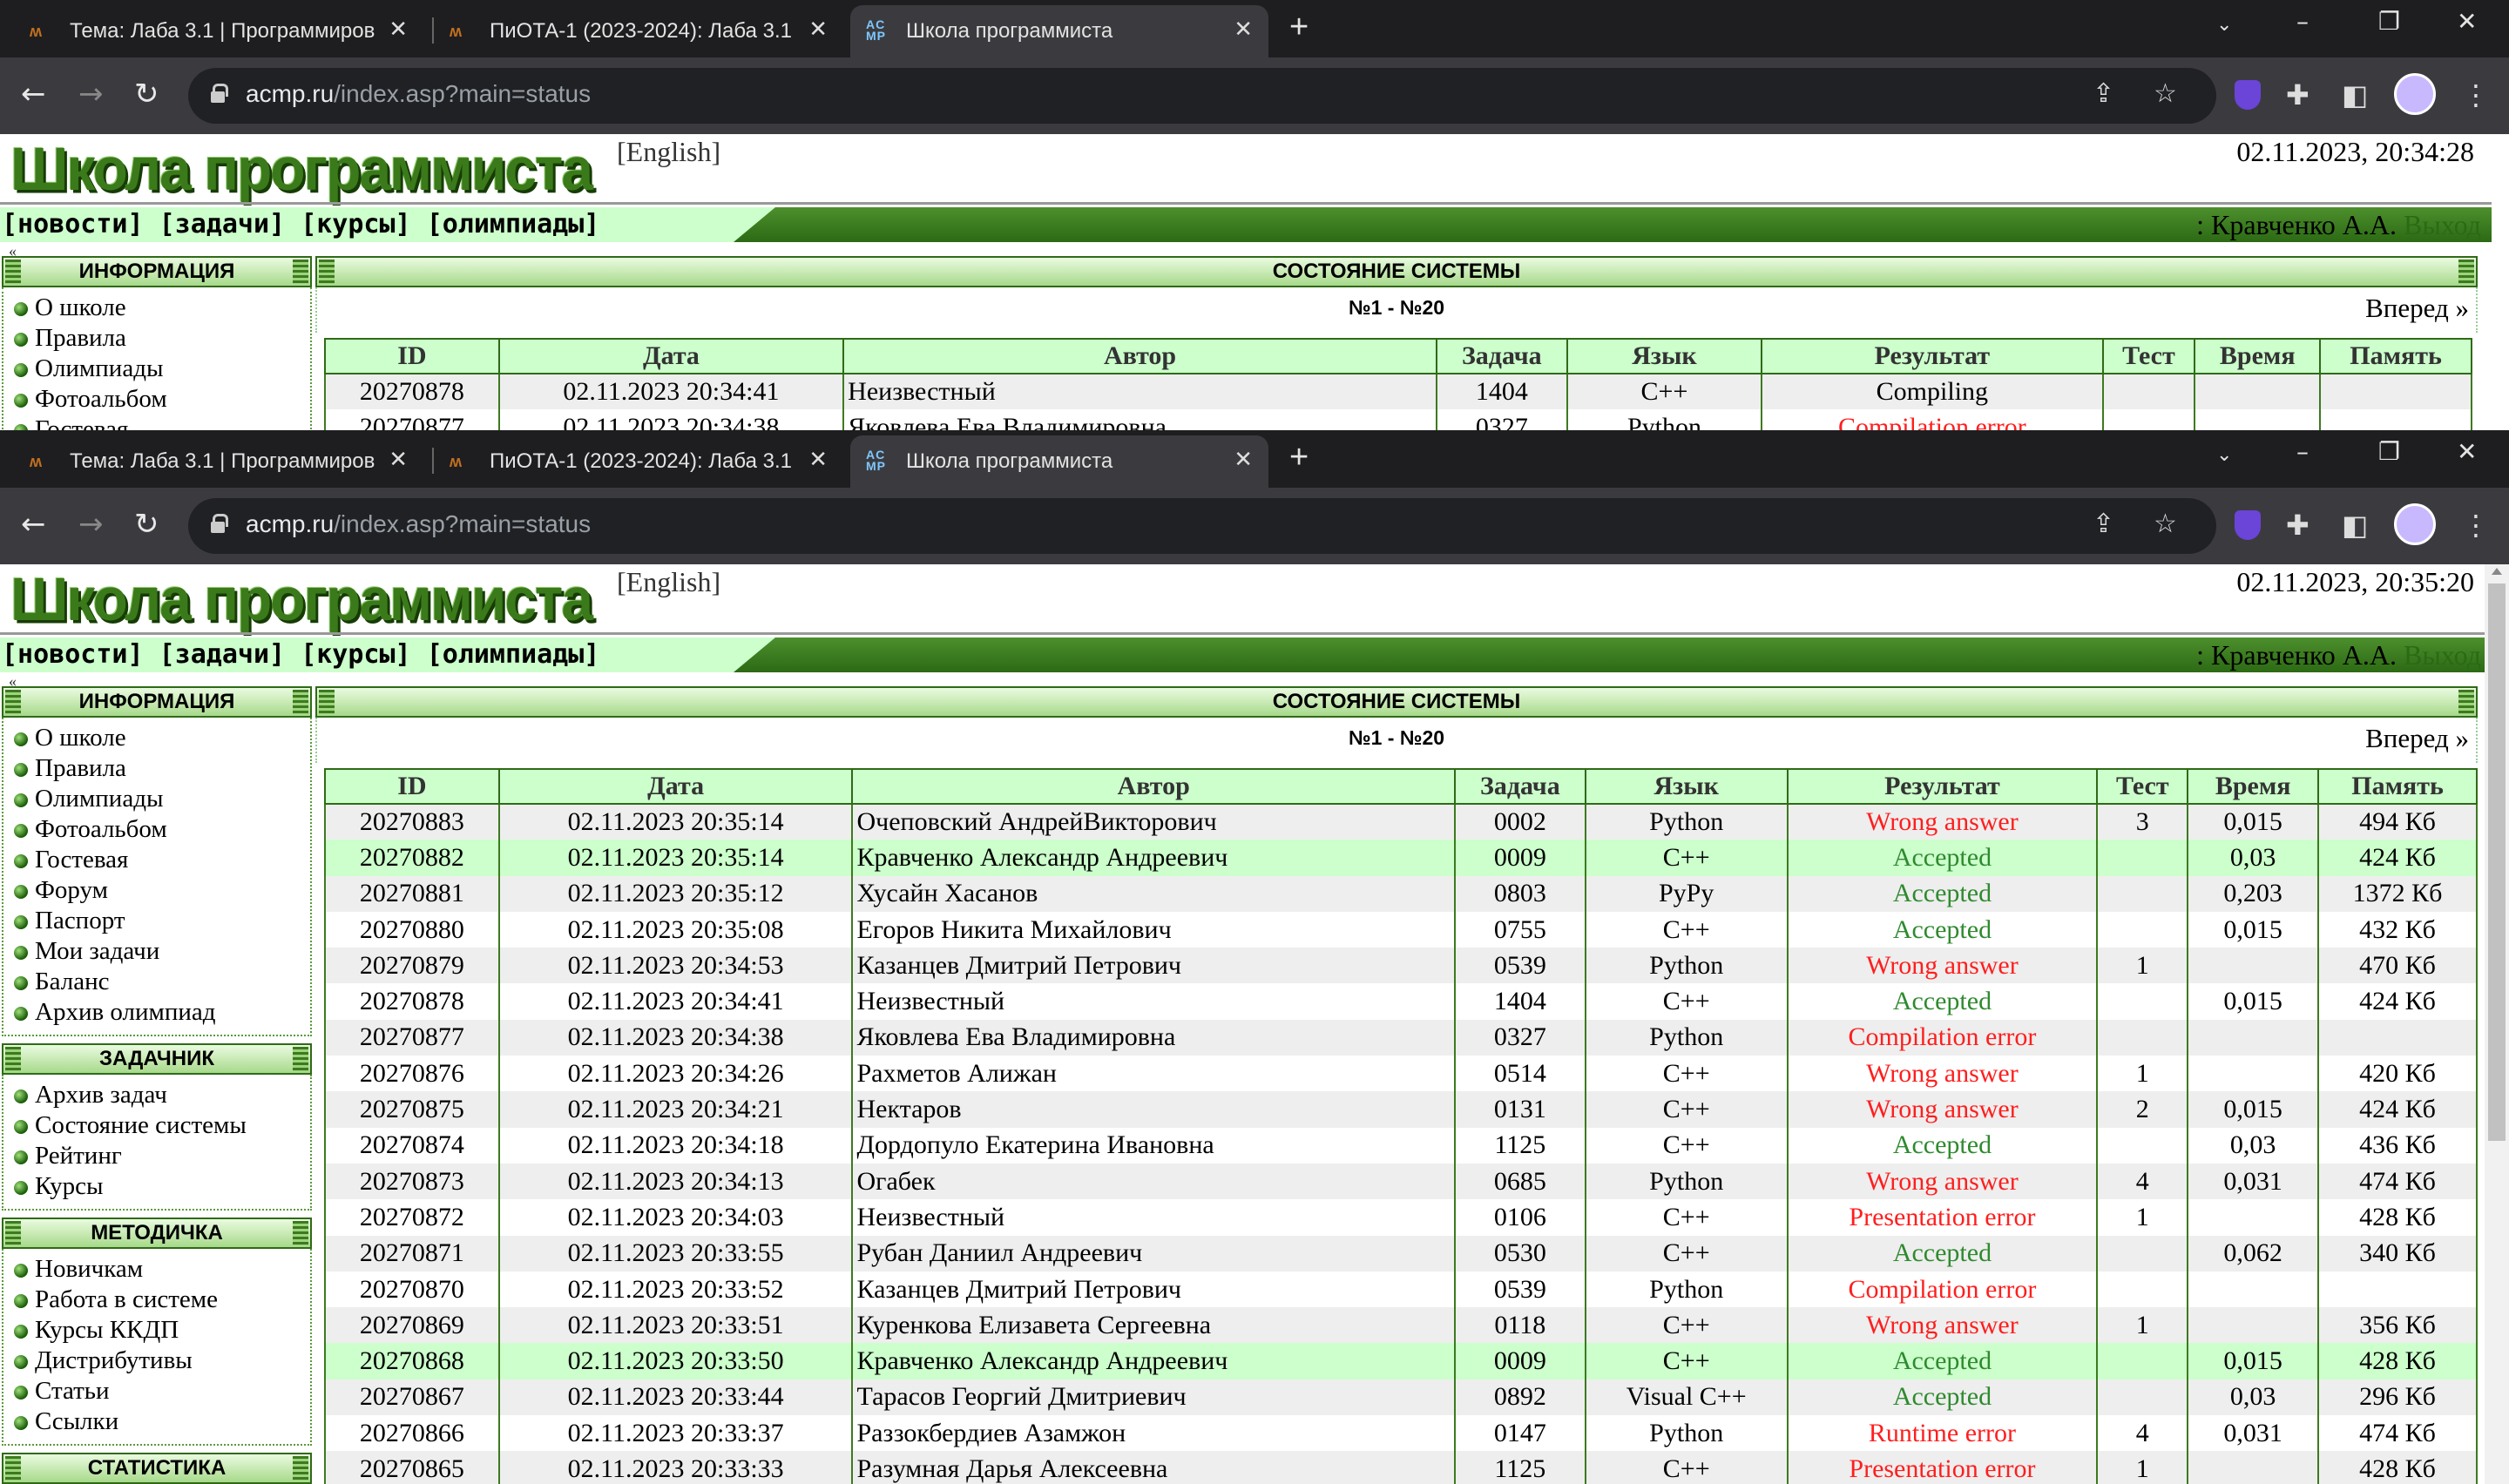 The width and height of the screenshot is (2509, 1484). Describe the element at coordinates (156, 1300) in the screenshot. I see `sidebar-item-system-work: Работа в системе` at that location.